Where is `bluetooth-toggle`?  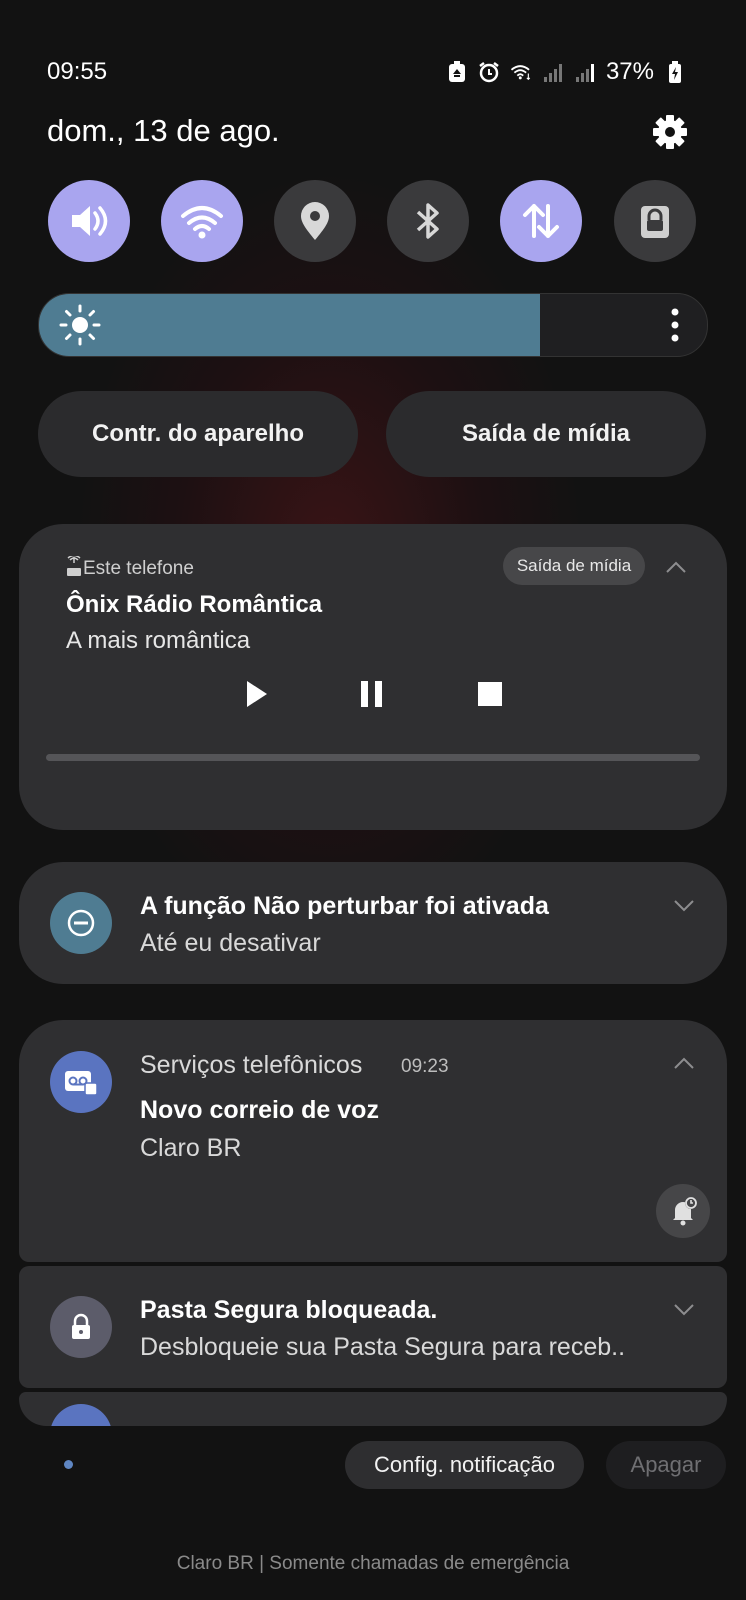
bluetooth-toggle is located at coordinates (428, 221).